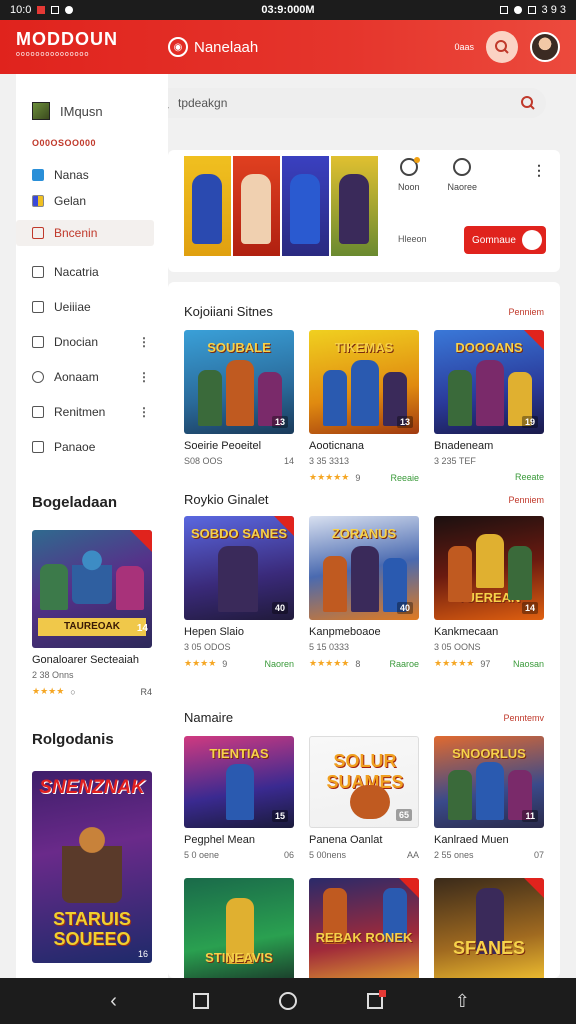  I want to click on search-submit-icon, so click(528, 103).